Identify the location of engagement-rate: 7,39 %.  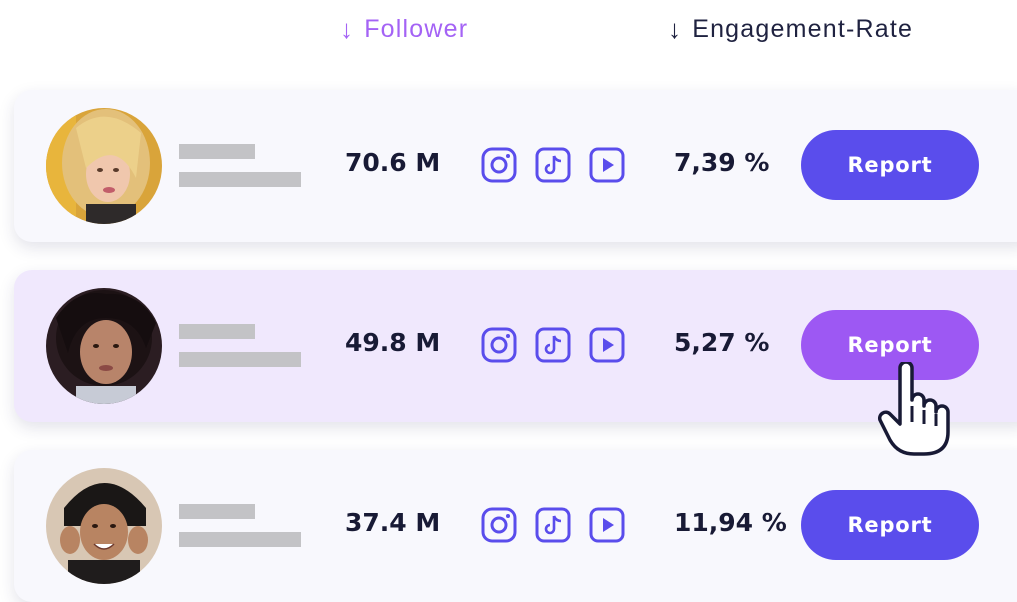
(722, 162).